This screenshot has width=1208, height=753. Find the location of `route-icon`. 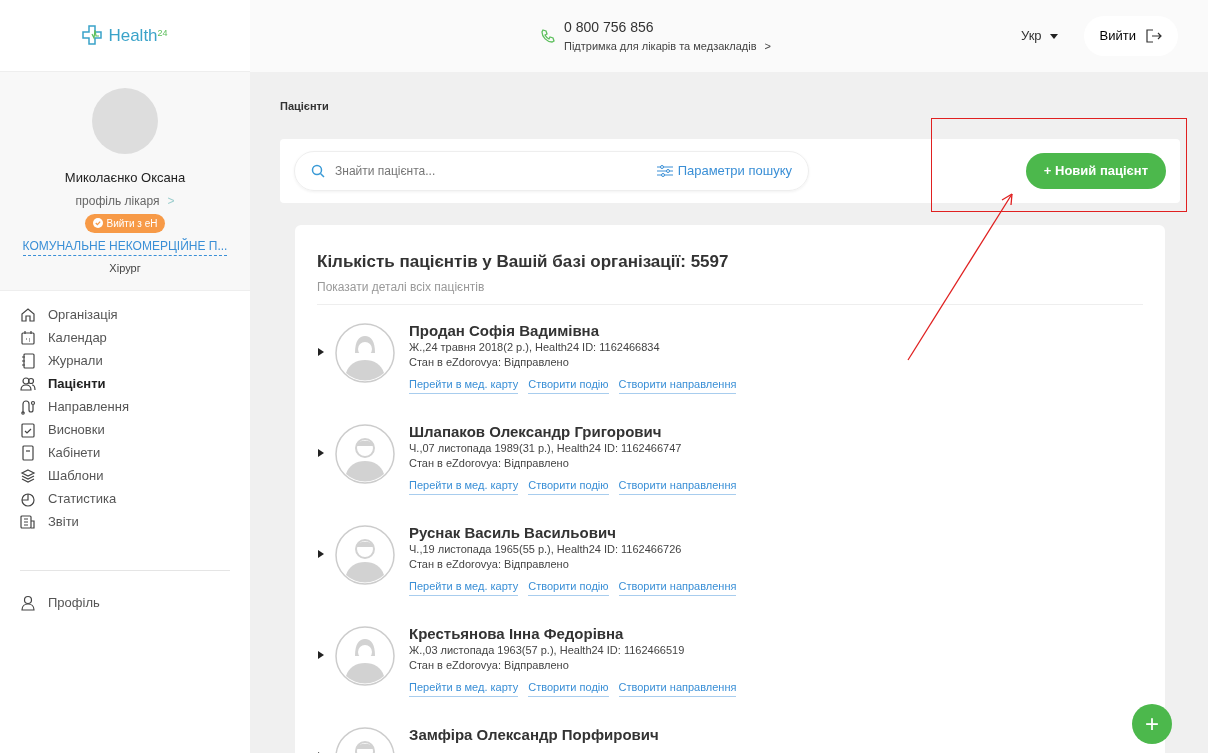

route-icon is located at coordinates (28, 406).